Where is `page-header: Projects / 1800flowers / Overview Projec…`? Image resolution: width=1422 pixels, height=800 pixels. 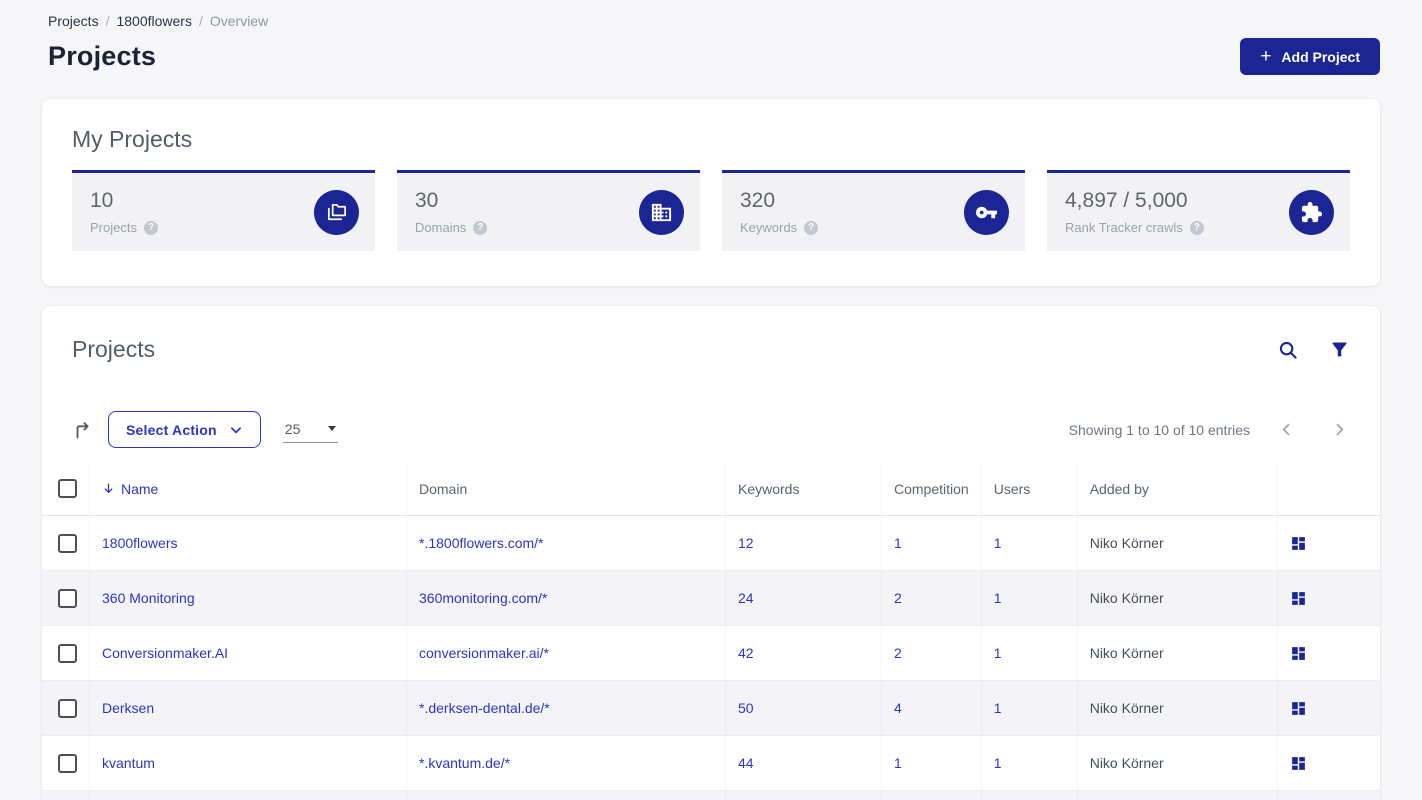
page-header: Projects / 1800flowers / Overview Projec… is located at coordinates (711, 37).